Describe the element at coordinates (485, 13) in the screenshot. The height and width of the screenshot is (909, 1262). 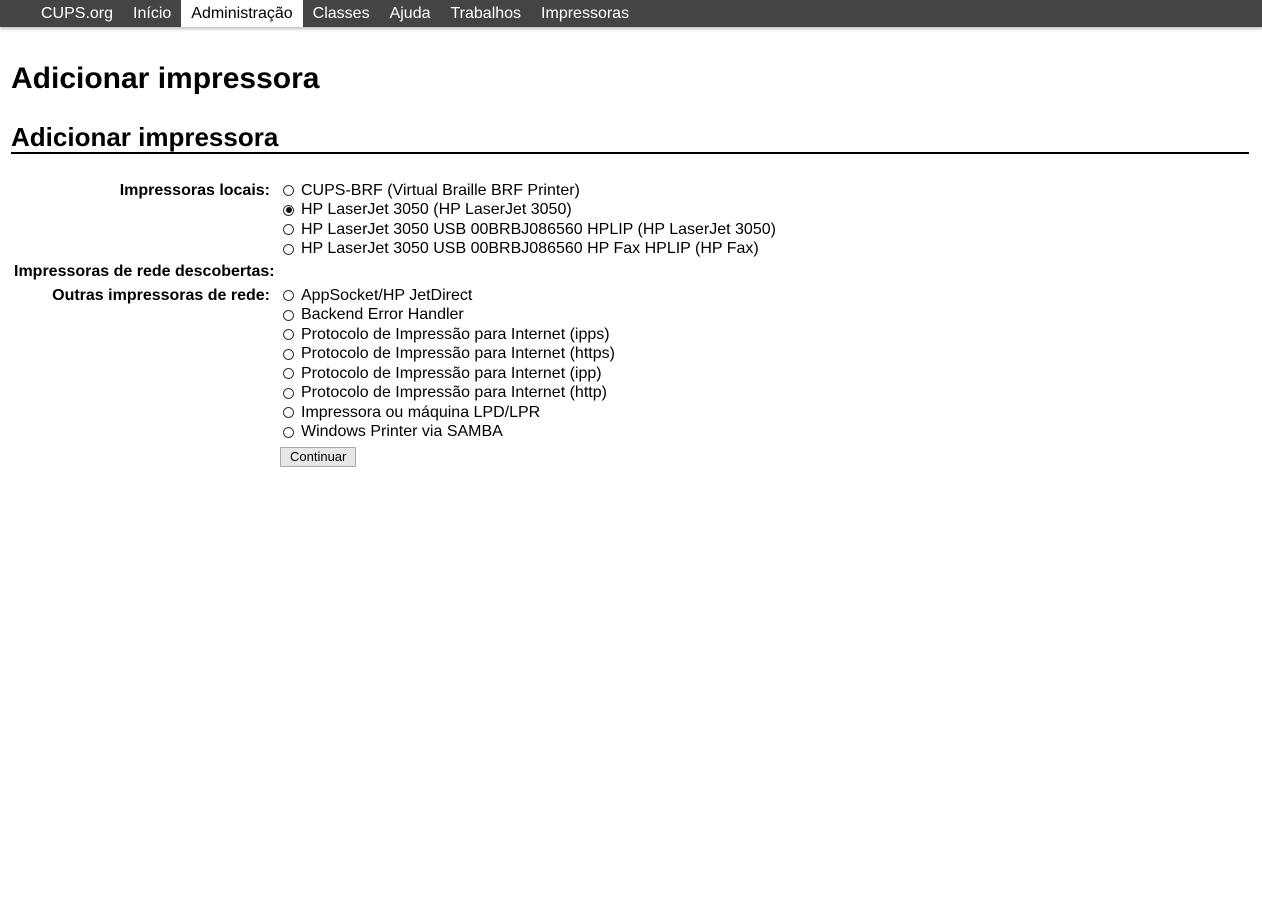
I see `nav-link-trabalhos: Trabalhos` at that location.